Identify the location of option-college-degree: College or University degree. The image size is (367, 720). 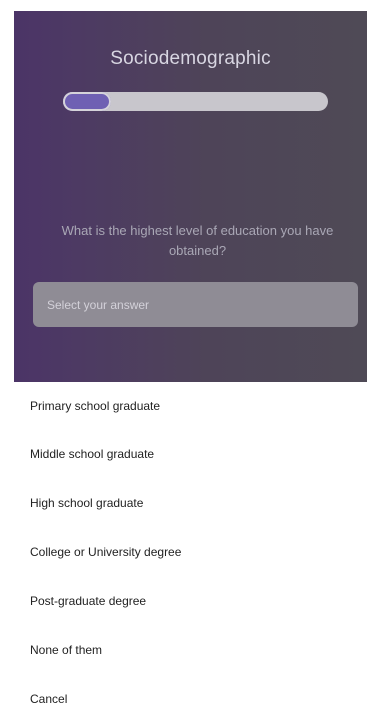
(183, 552).